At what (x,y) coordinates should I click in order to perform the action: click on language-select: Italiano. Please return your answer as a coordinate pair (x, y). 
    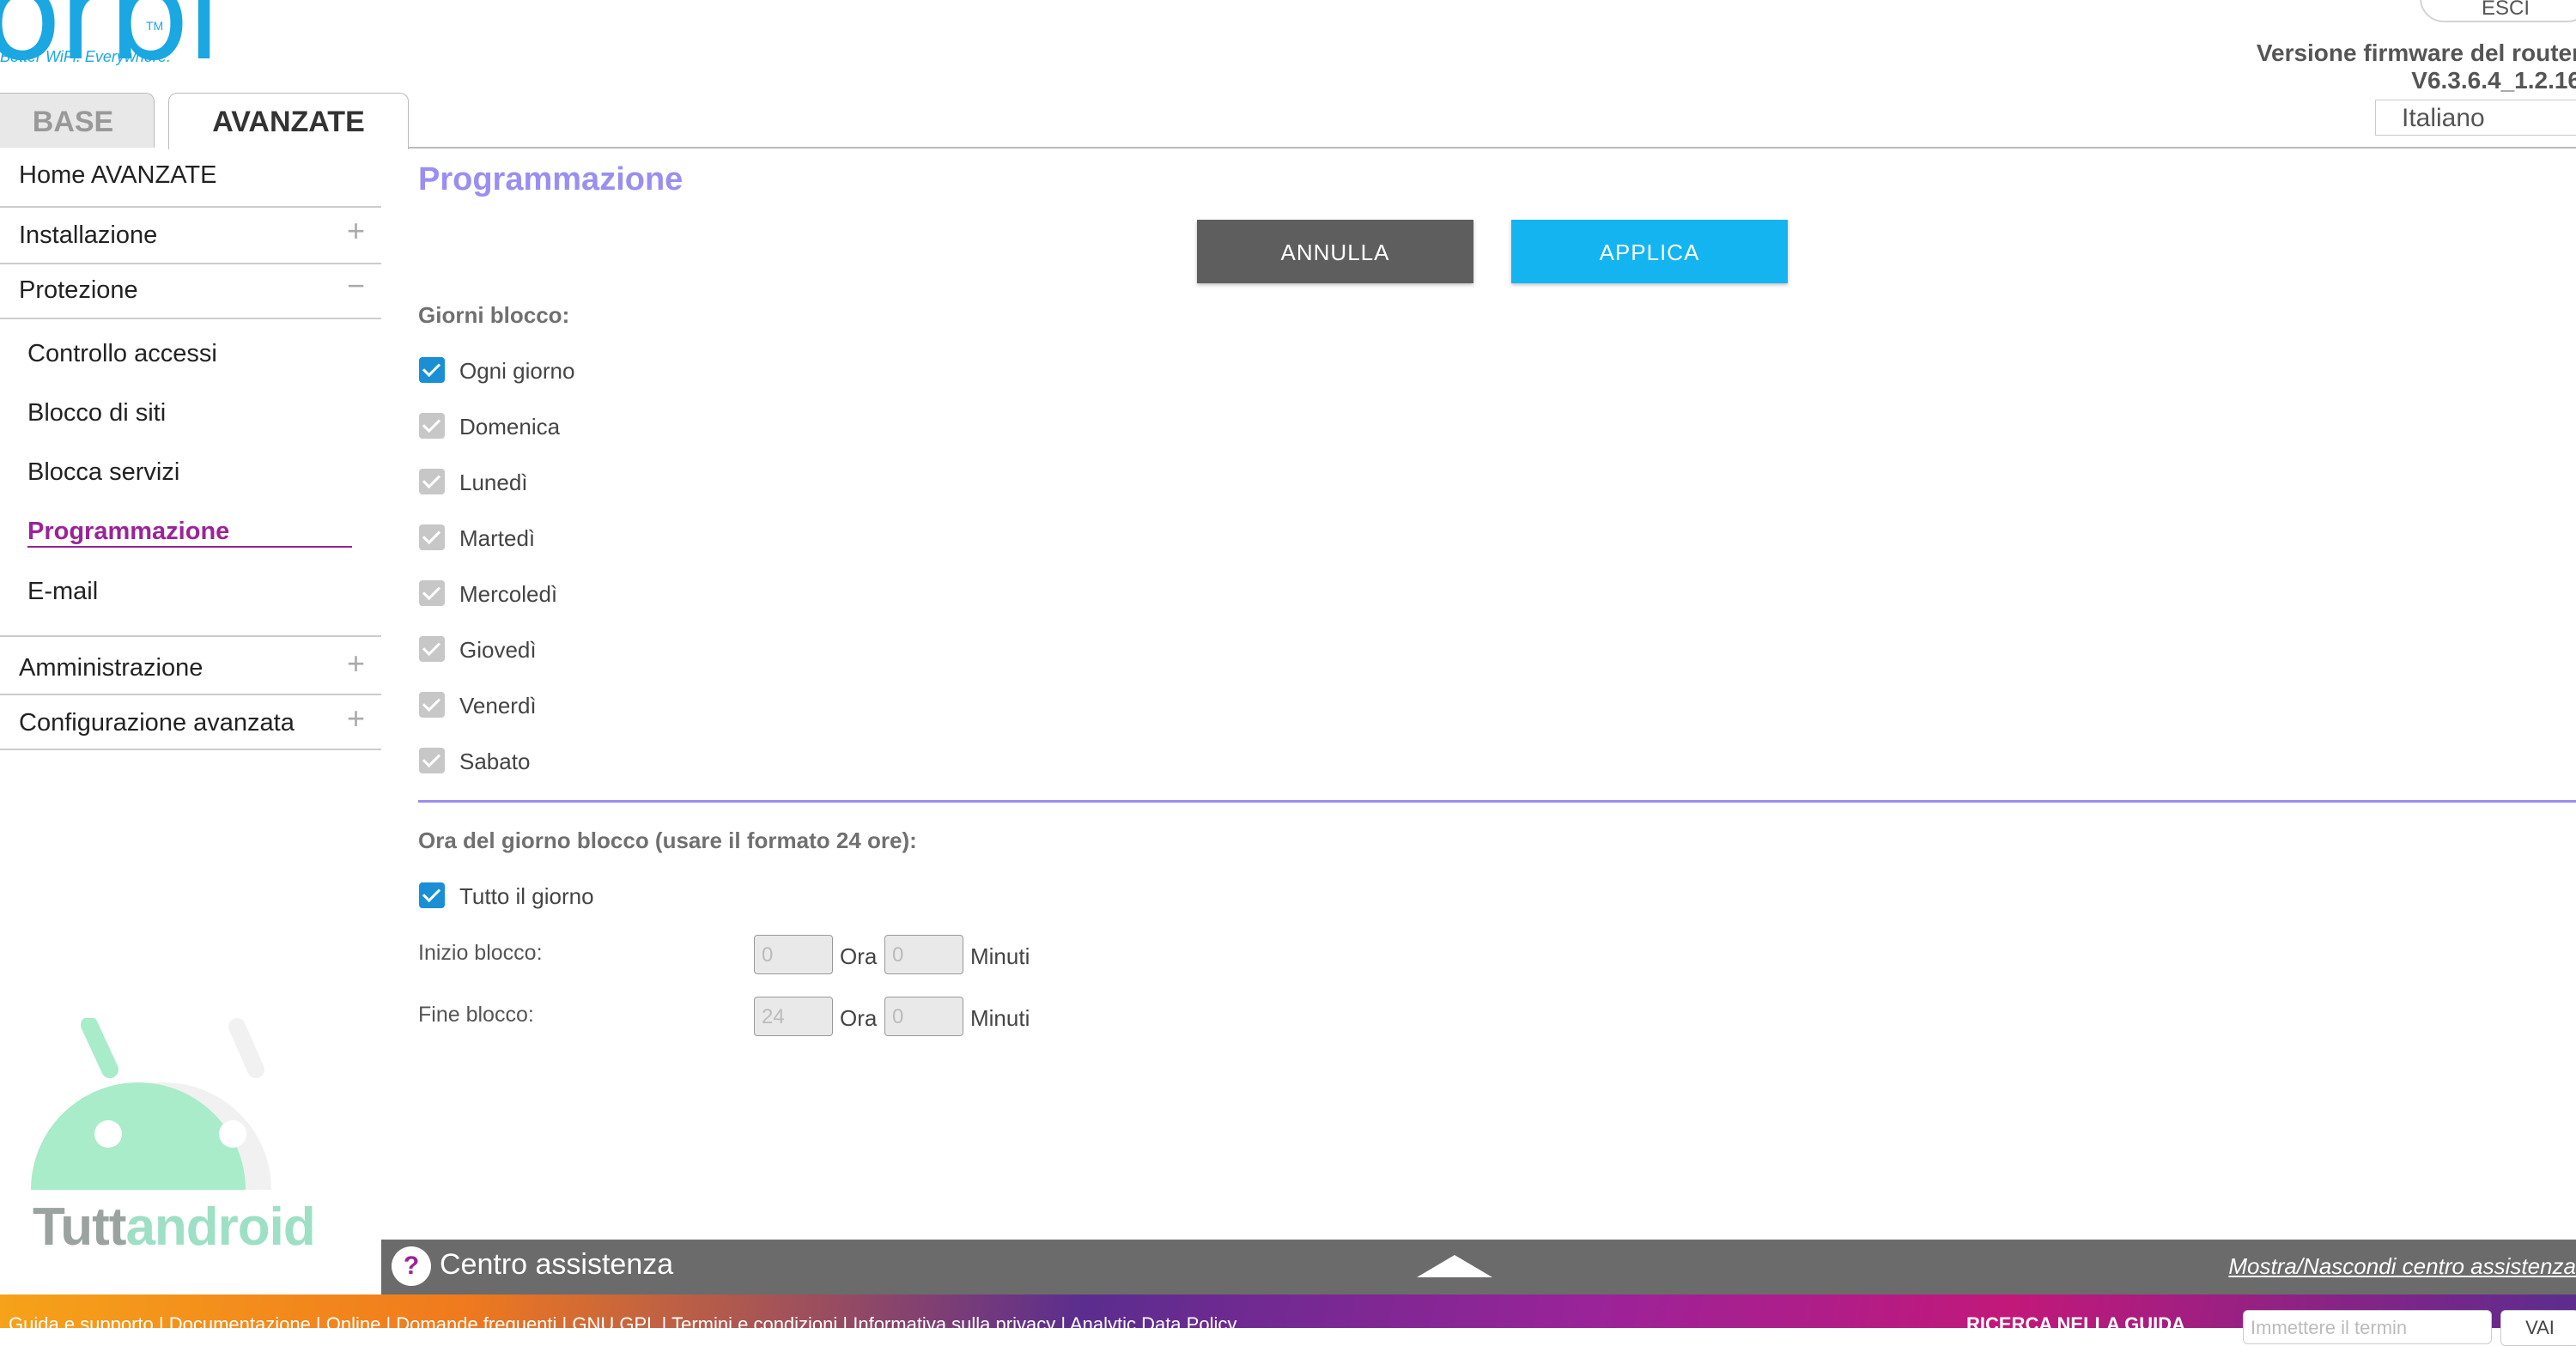
    Looking at the image, I should click on (2475, 118).